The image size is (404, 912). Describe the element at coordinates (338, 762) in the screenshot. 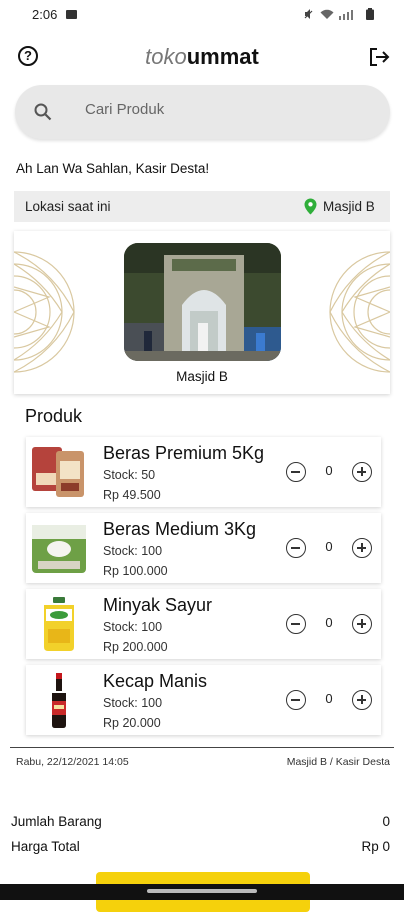

I see `location-cashier-info: Masjid B / Kasir Desta` at that location.